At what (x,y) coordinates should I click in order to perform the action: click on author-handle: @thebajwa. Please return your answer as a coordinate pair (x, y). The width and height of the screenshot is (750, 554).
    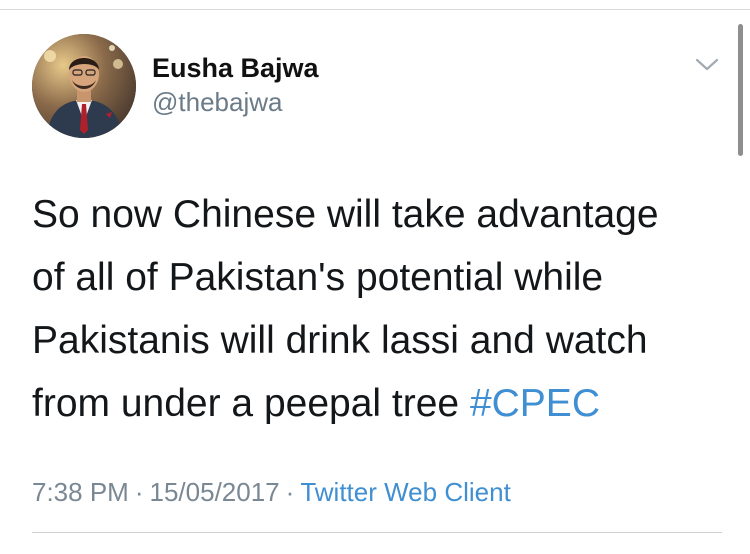
    Looking at the image, I should click on (235, 102).